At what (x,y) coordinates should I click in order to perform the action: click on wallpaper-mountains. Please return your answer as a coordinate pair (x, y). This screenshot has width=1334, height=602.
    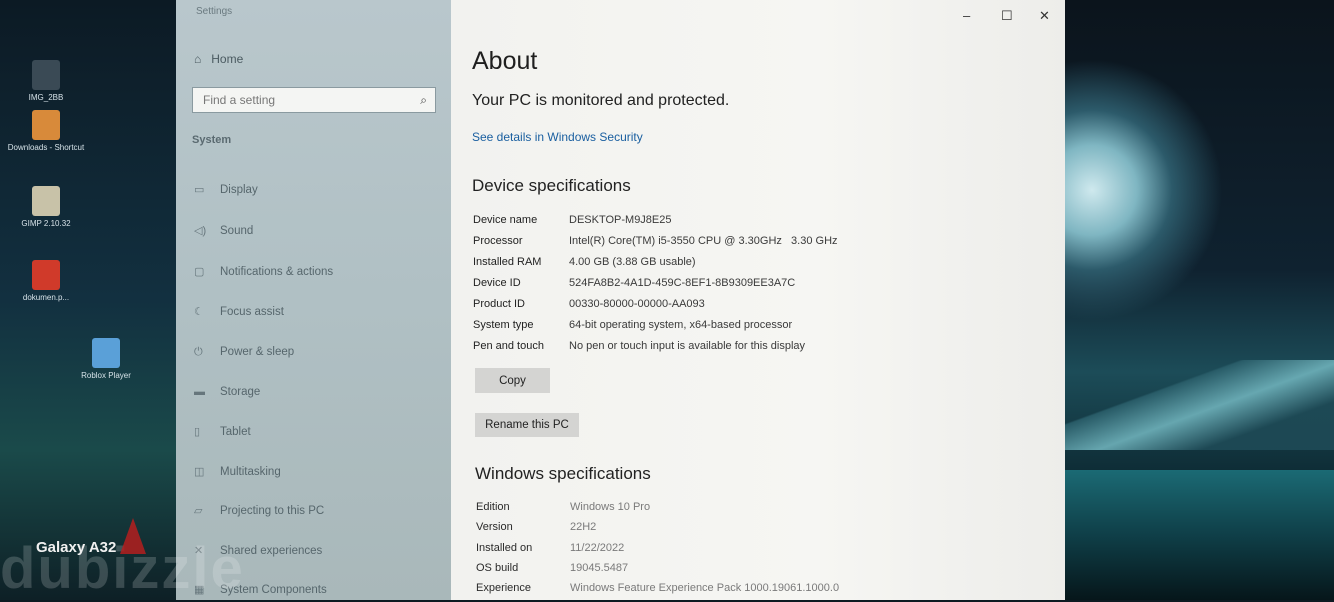
    Looking at the image, I should click on (1194, 405).